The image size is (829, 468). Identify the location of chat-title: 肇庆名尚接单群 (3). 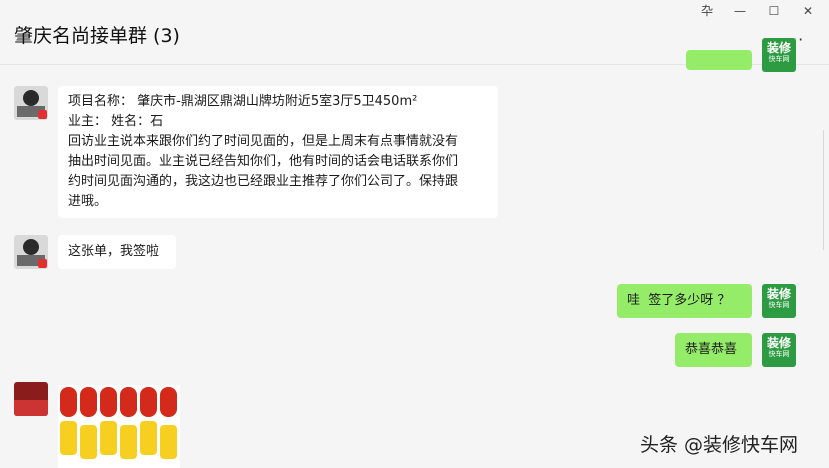
(97, 36).